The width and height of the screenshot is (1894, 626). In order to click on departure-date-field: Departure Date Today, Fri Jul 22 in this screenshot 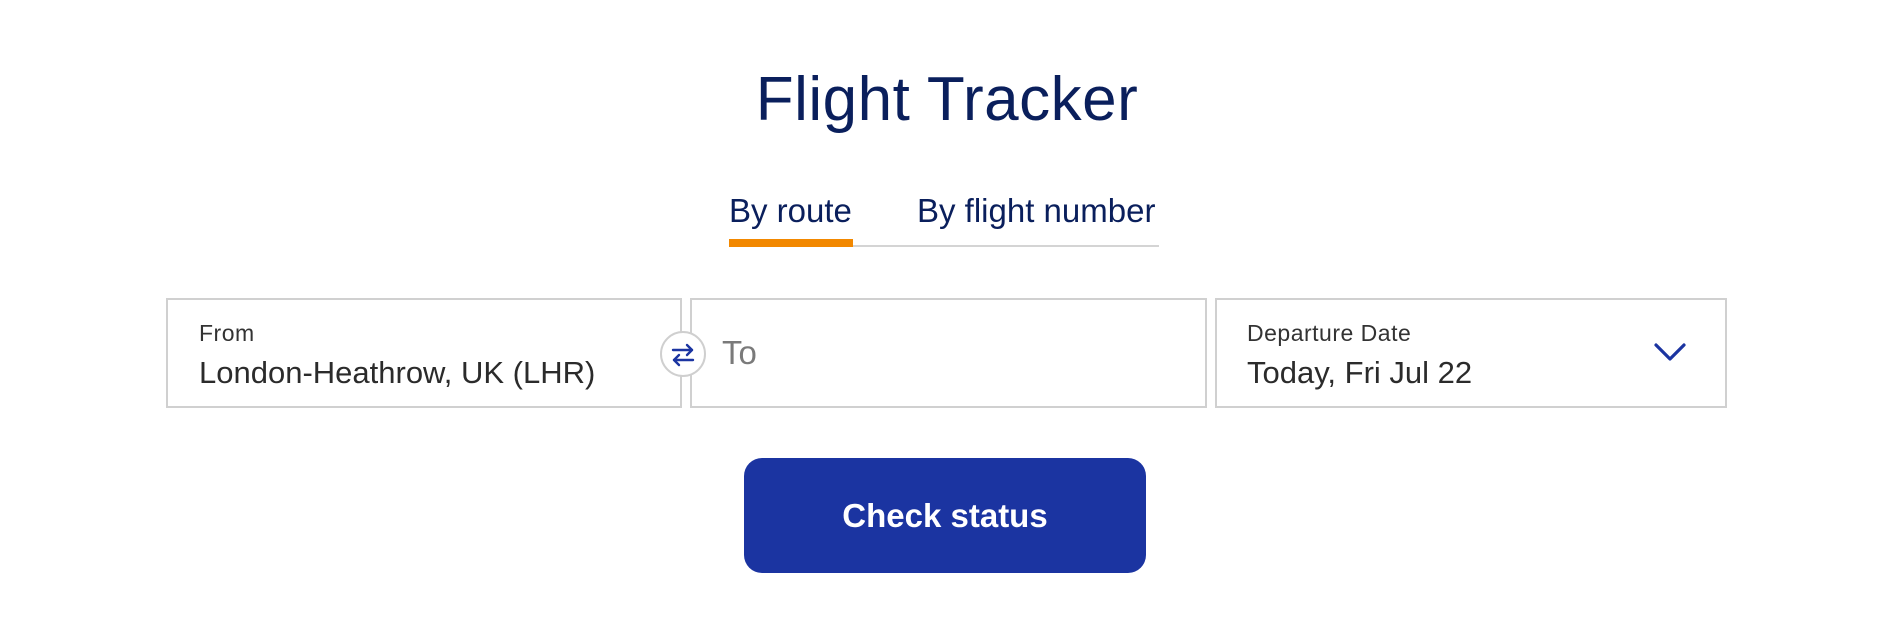, I will do `click(1471, 353)`.